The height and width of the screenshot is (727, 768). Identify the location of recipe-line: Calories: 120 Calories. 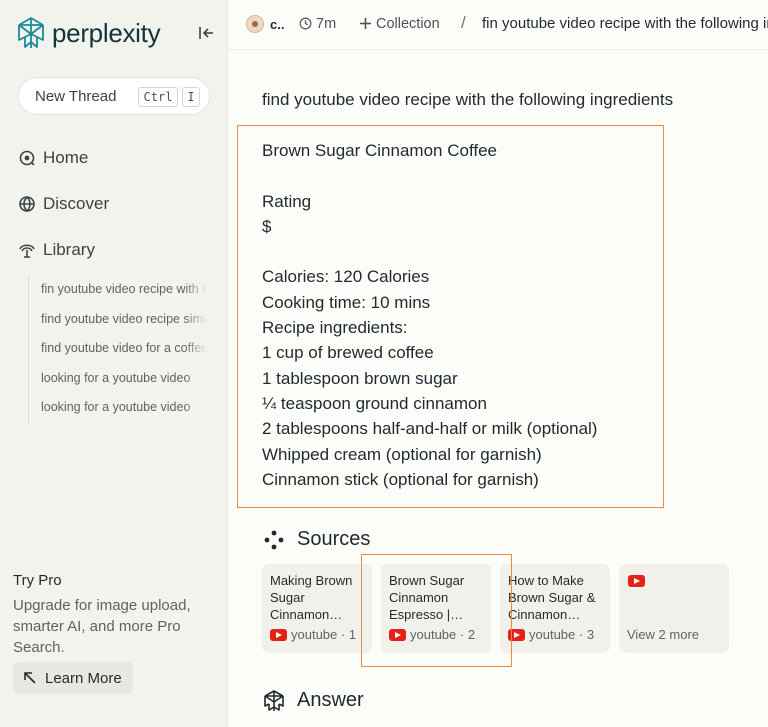
(346, 277).